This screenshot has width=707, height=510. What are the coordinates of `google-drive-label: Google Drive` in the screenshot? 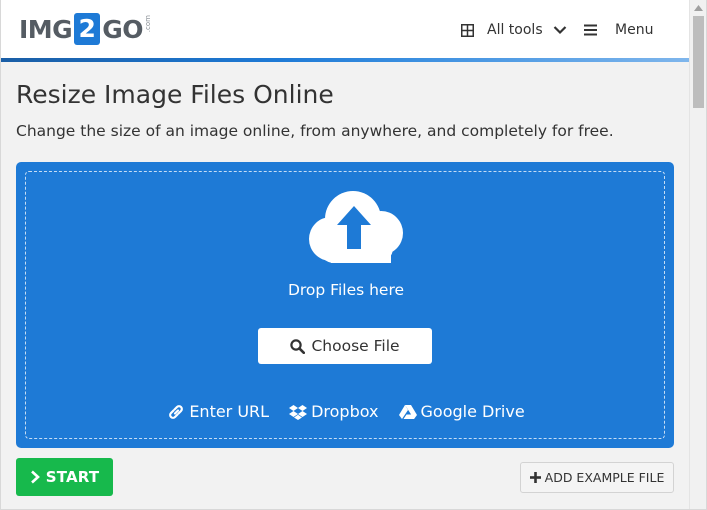 It's located at (472, 411).